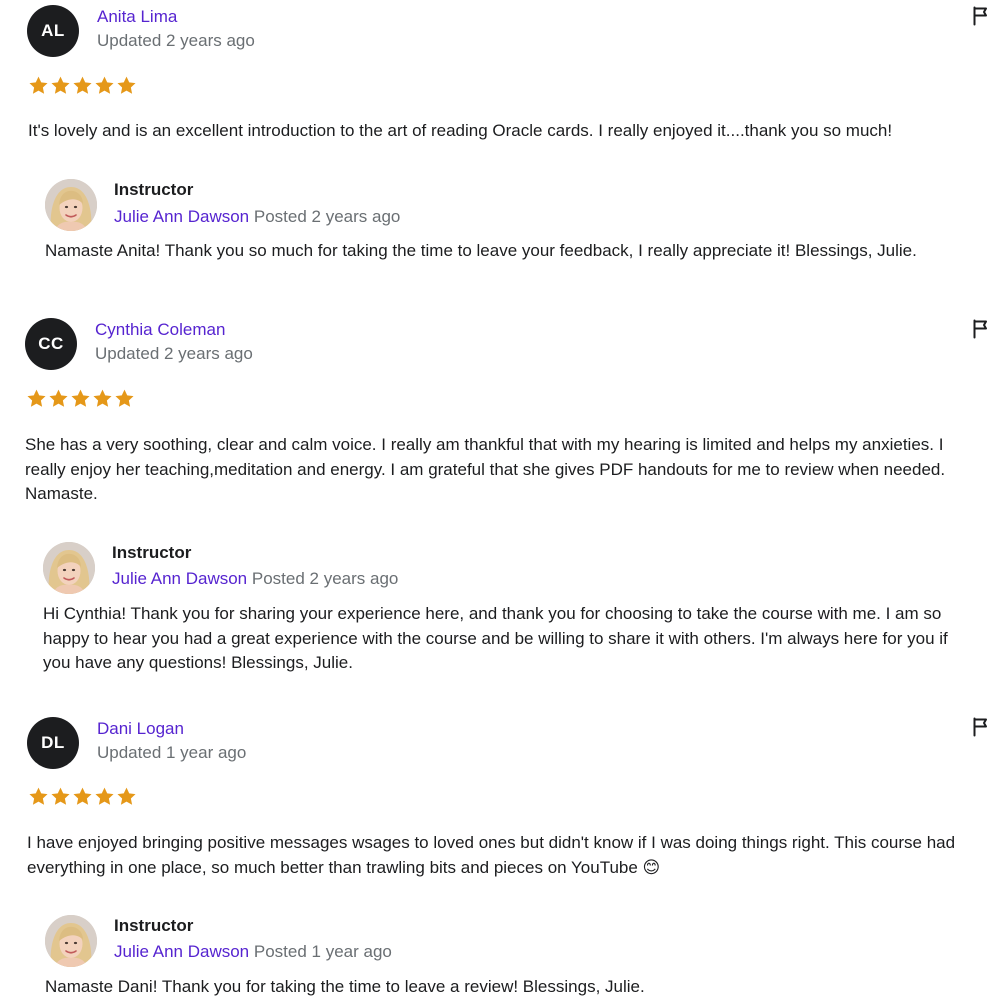  Describe the element at coordinates (140, 729) in the screenshot. I see `reviewer-name: Dani Logan` at that location.